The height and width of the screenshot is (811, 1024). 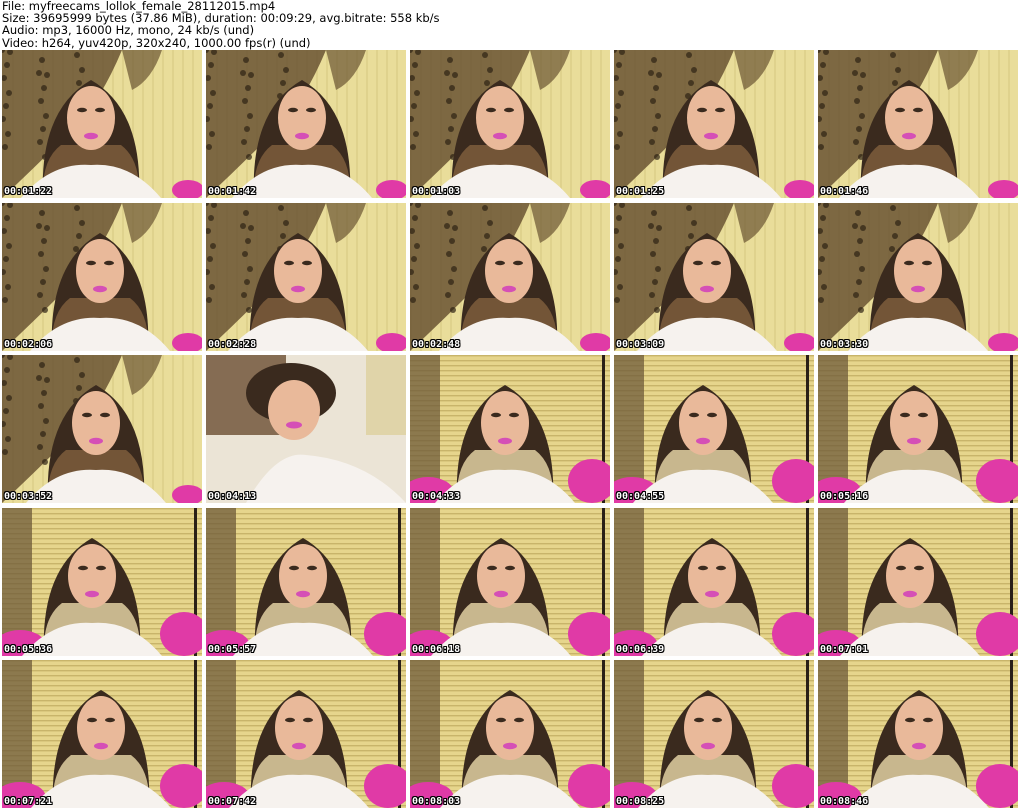 I want to click on video-thumbnail: 00:06:39, so click(x=714, y=581).